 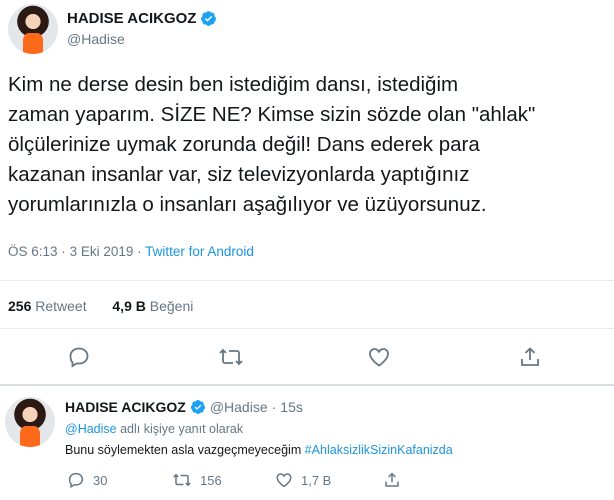 I want to click on like-stat: 4,9 B Beğeni, so click(x=152, y=306).